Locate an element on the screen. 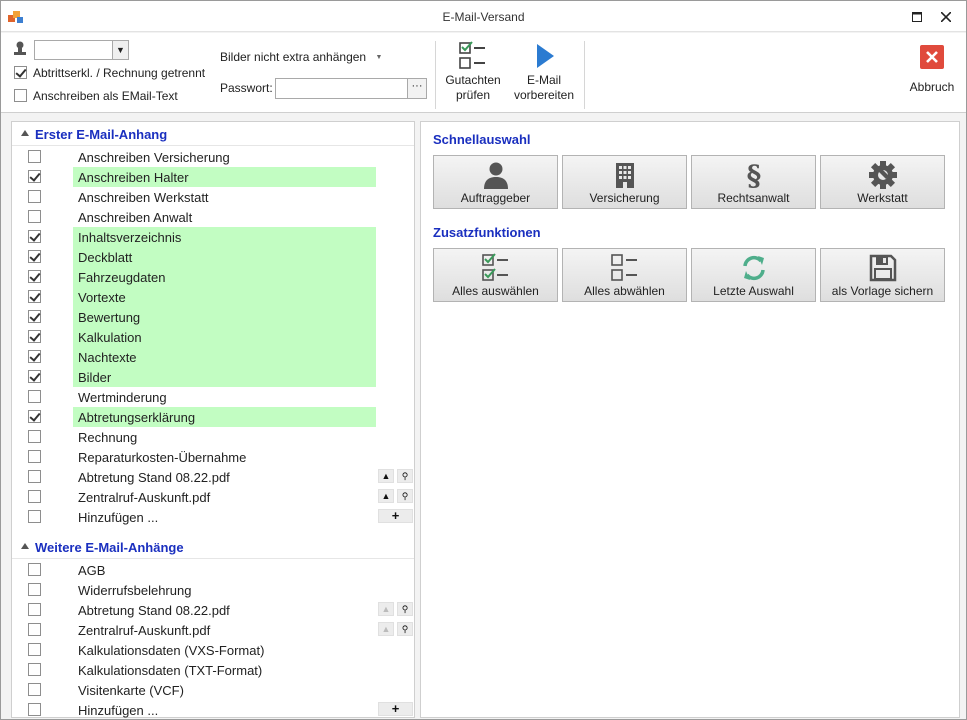 This screenshot has width=967, height=720. toolbar-divider is located at coordinates (584, 75).